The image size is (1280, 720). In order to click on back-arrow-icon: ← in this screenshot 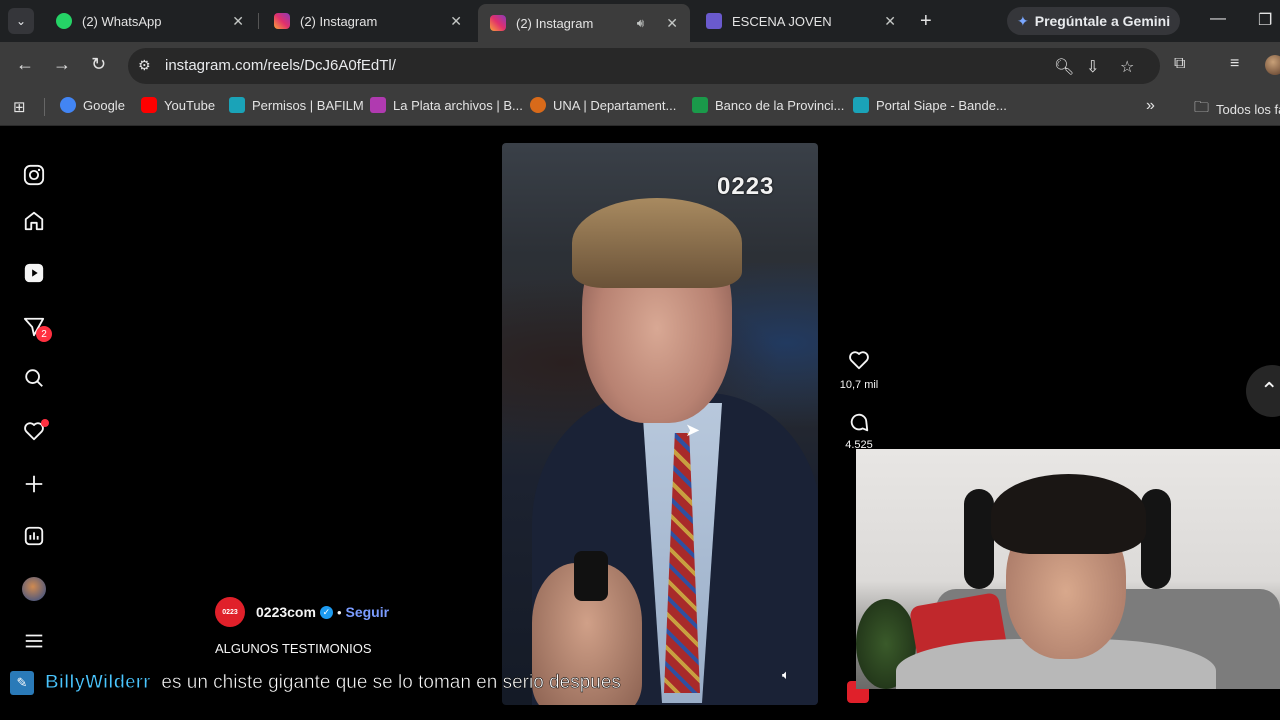, I will do `click(25, 64)`.